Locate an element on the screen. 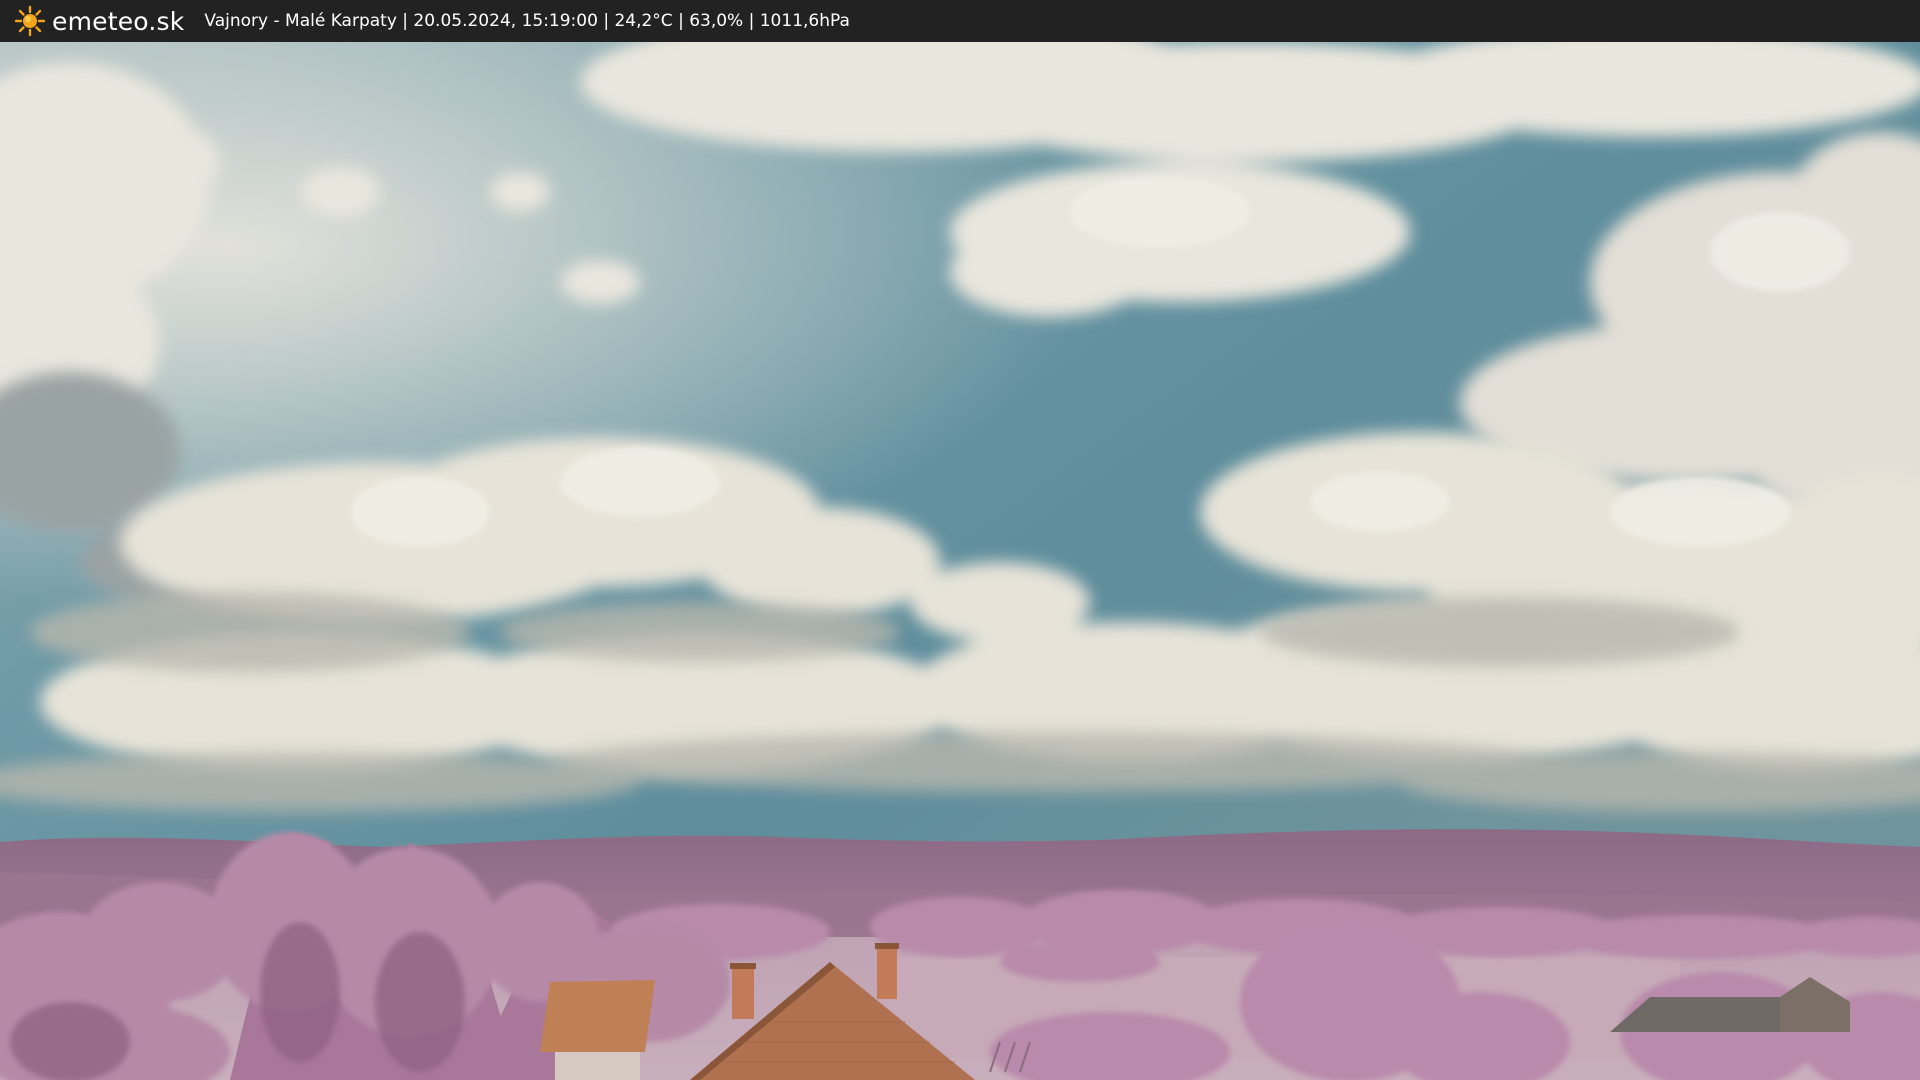  brand-logo: emeteo.sk is located at coordinates (99, 21).